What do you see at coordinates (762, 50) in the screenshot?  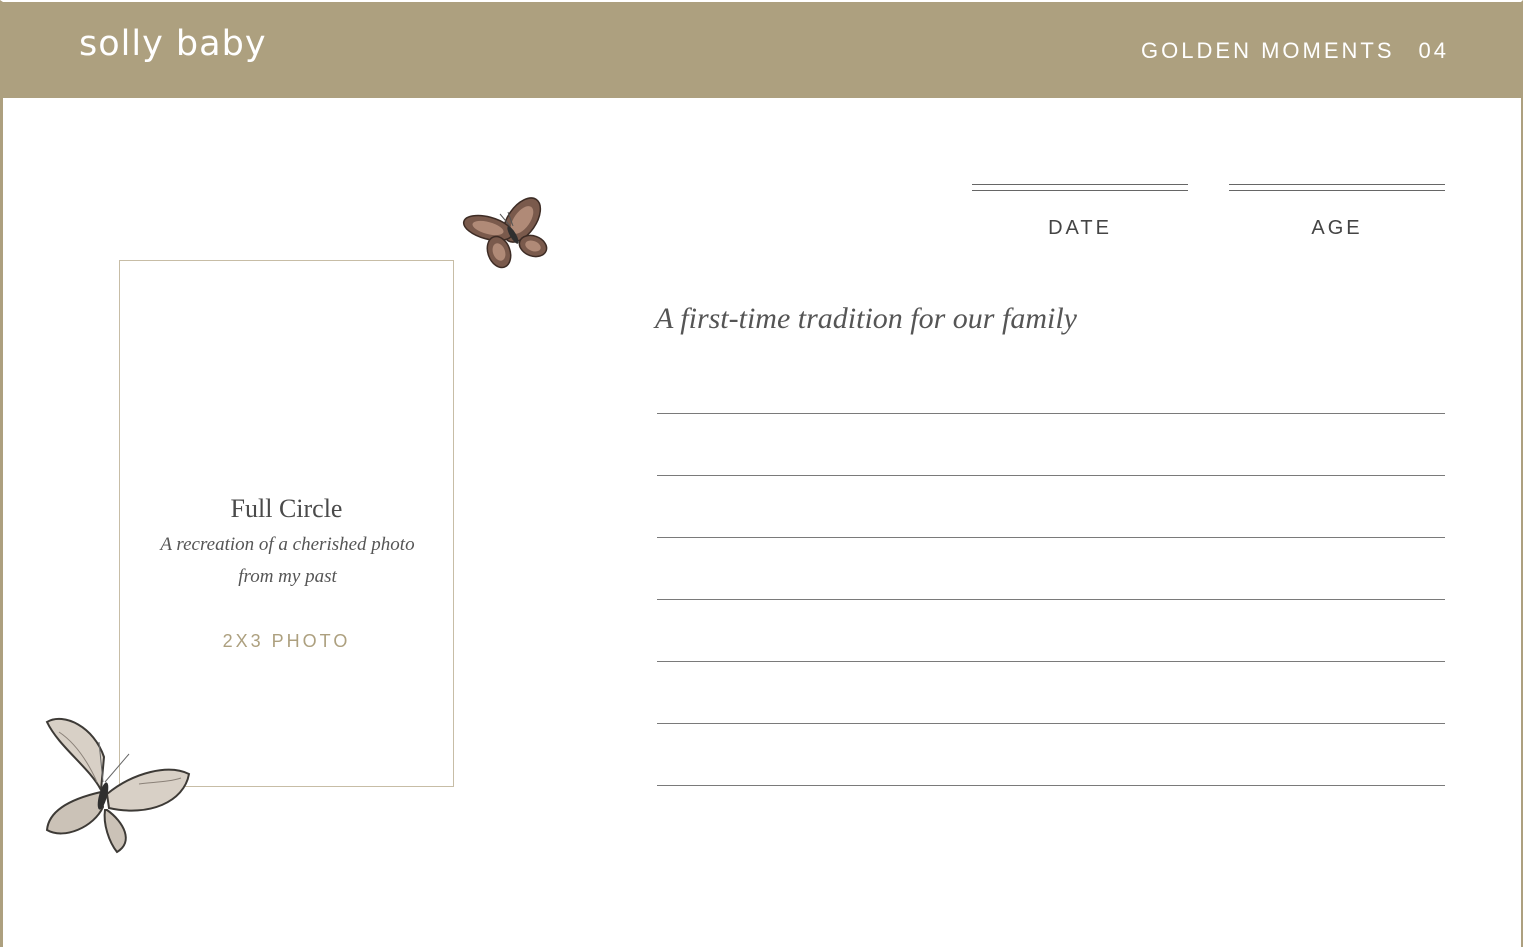 I see `header-bar: solly baby GOLDEN MOMENTS 04` at bounding box center [762, 50].